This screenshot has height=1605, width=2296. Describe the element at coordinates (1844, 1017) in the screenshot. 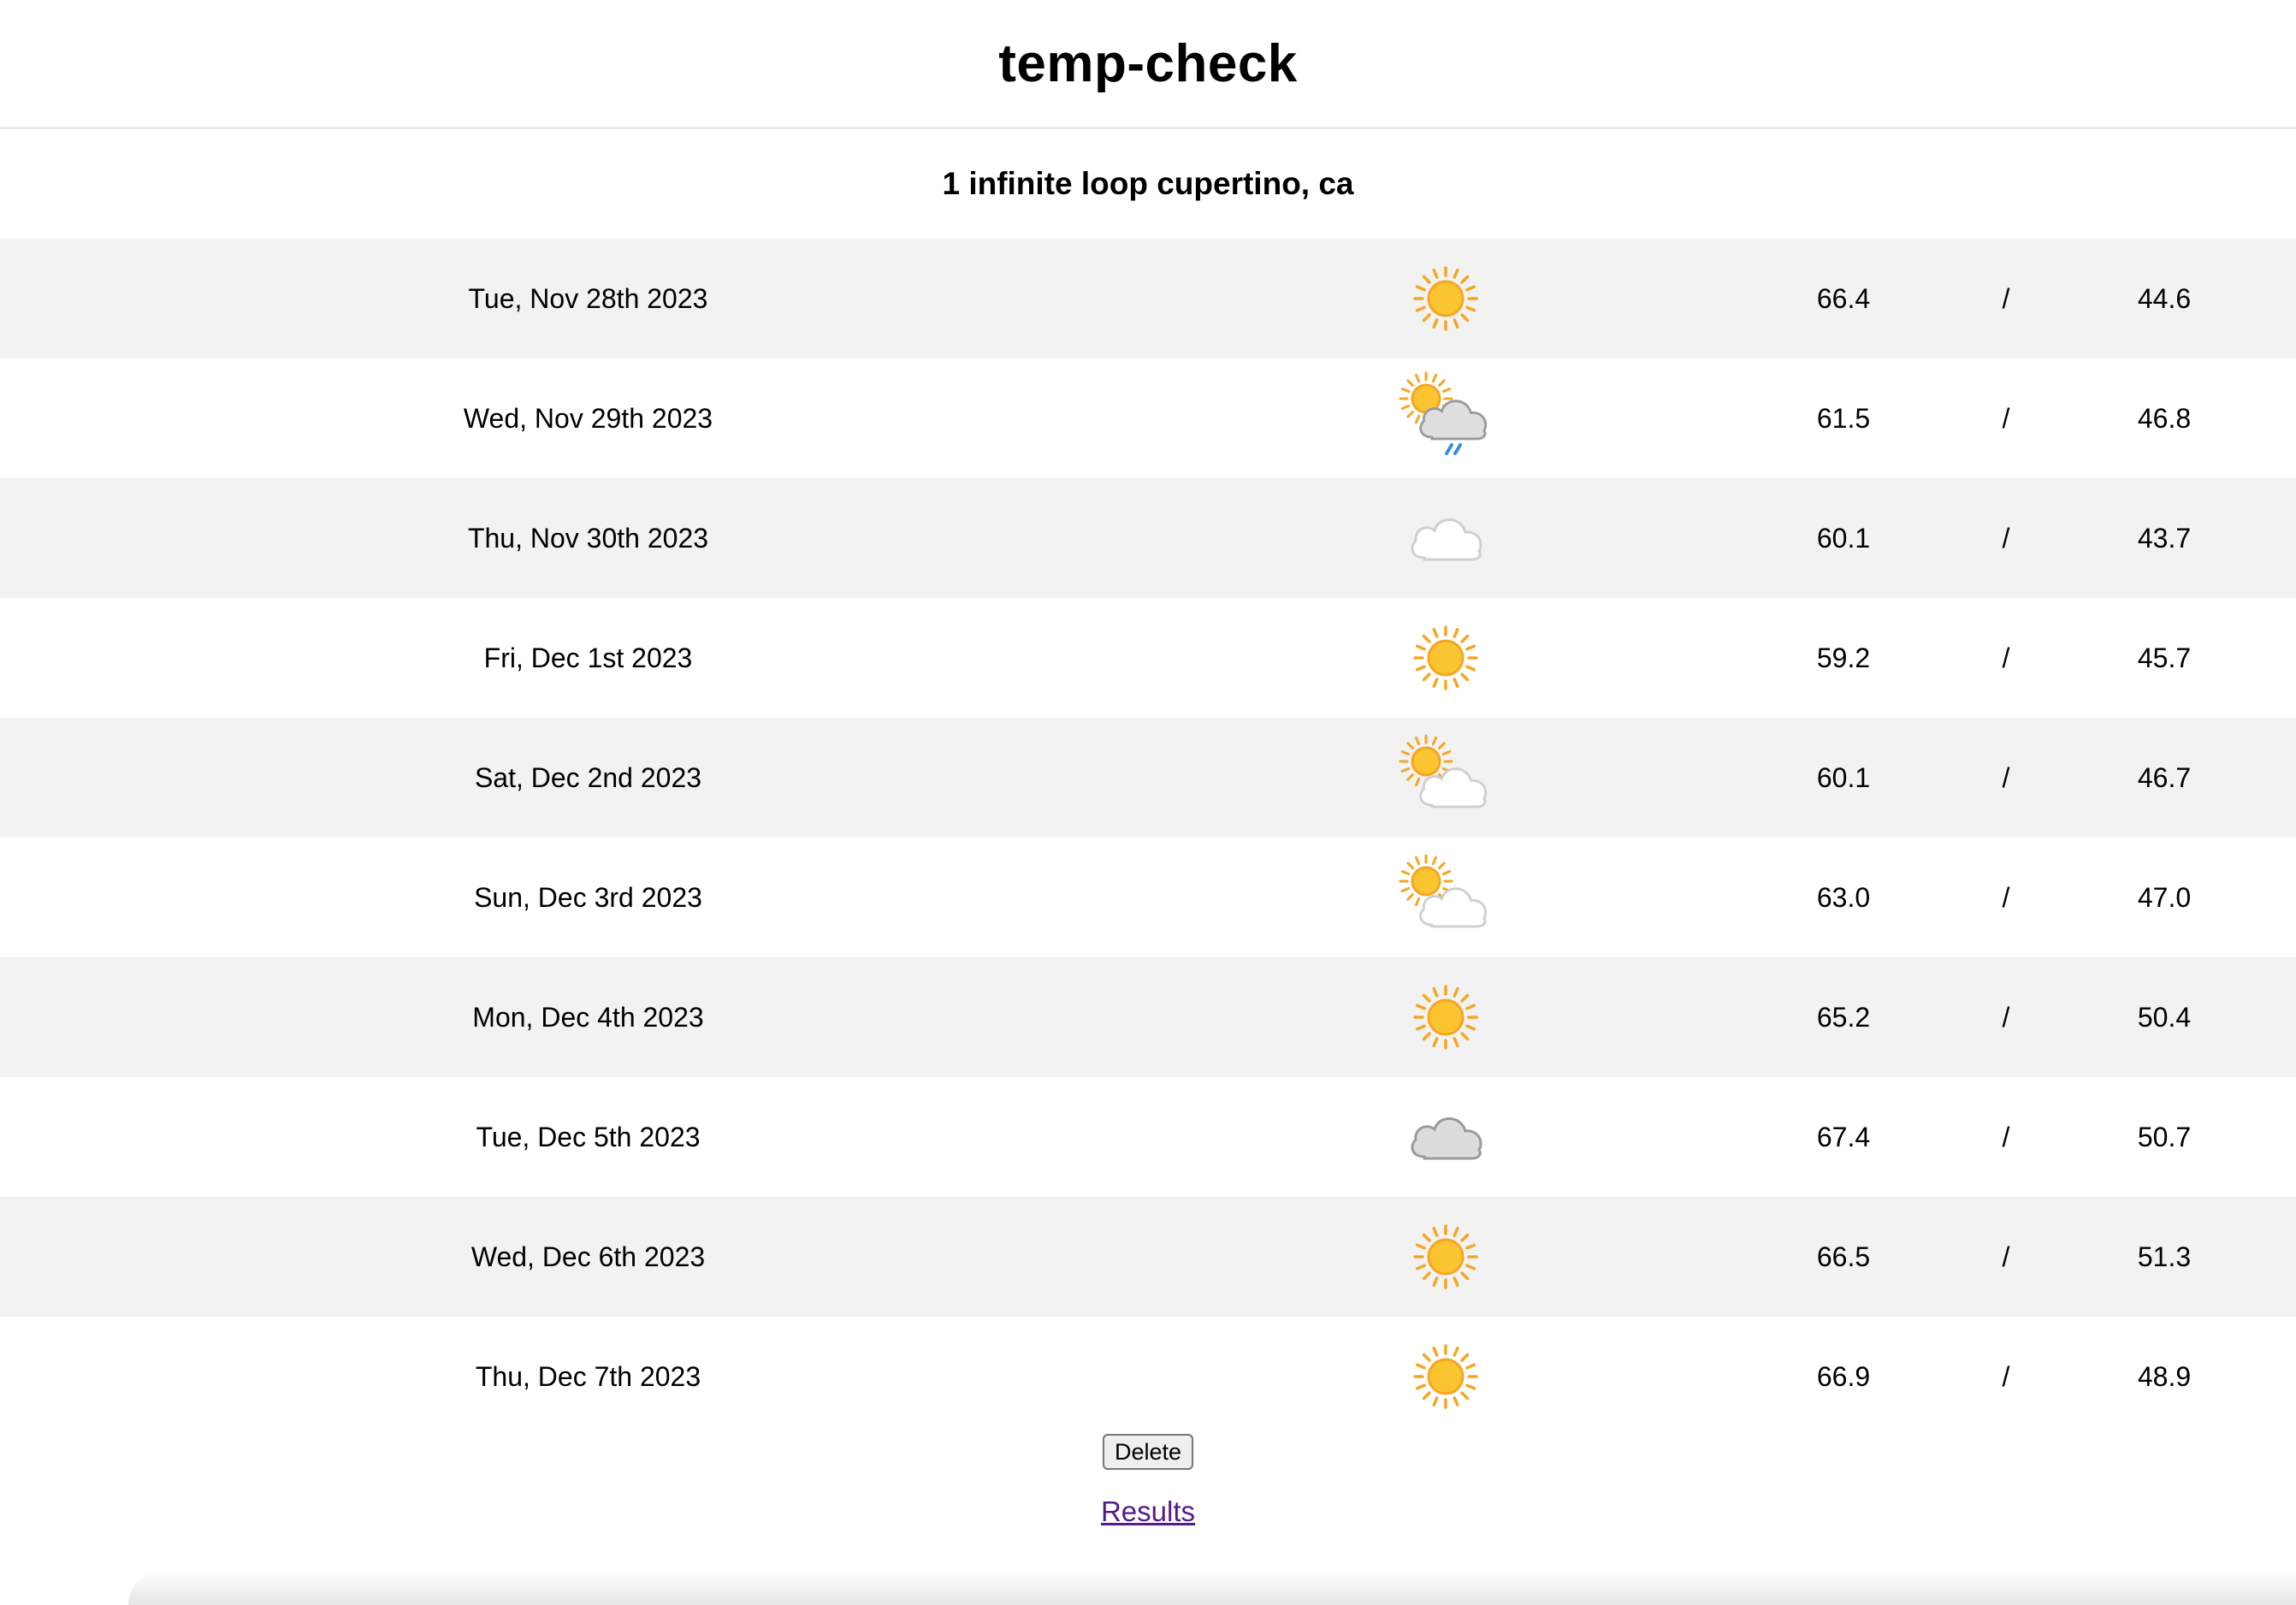

I see `temp-high: 65.2` at that location.